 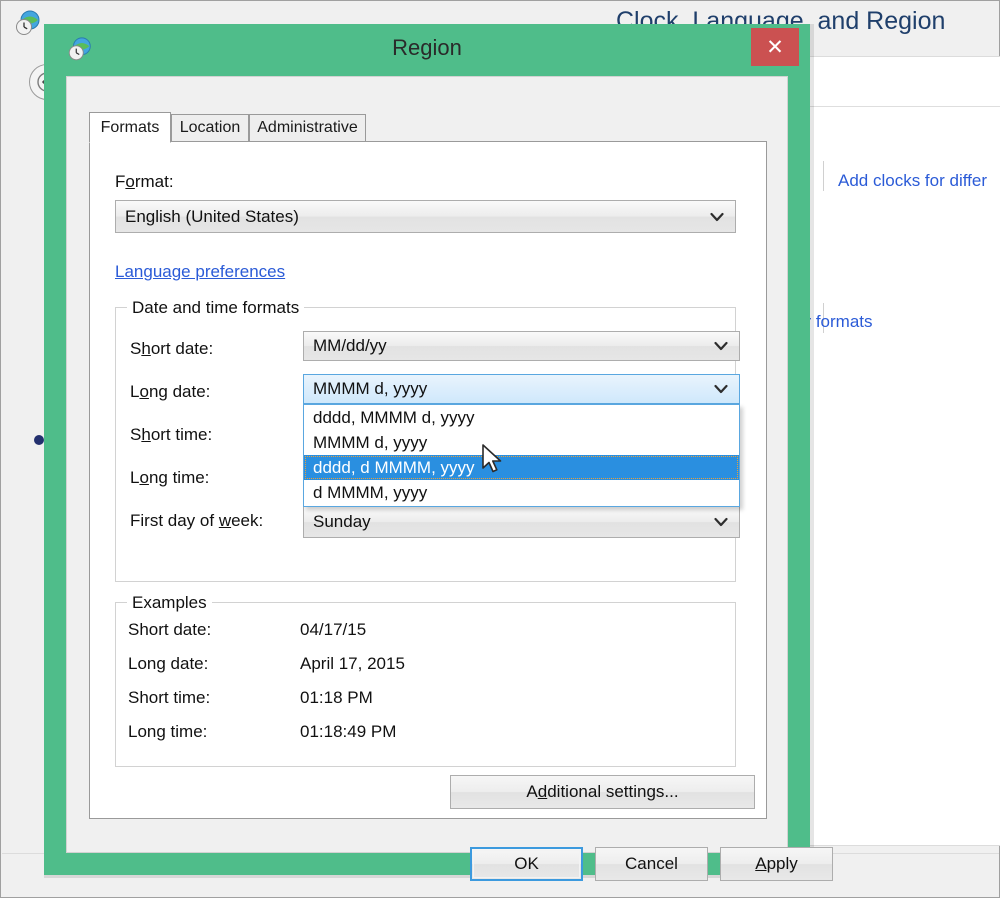 I want to click on dialog-title-bar: Region ✕, so click(x=427, y=50).